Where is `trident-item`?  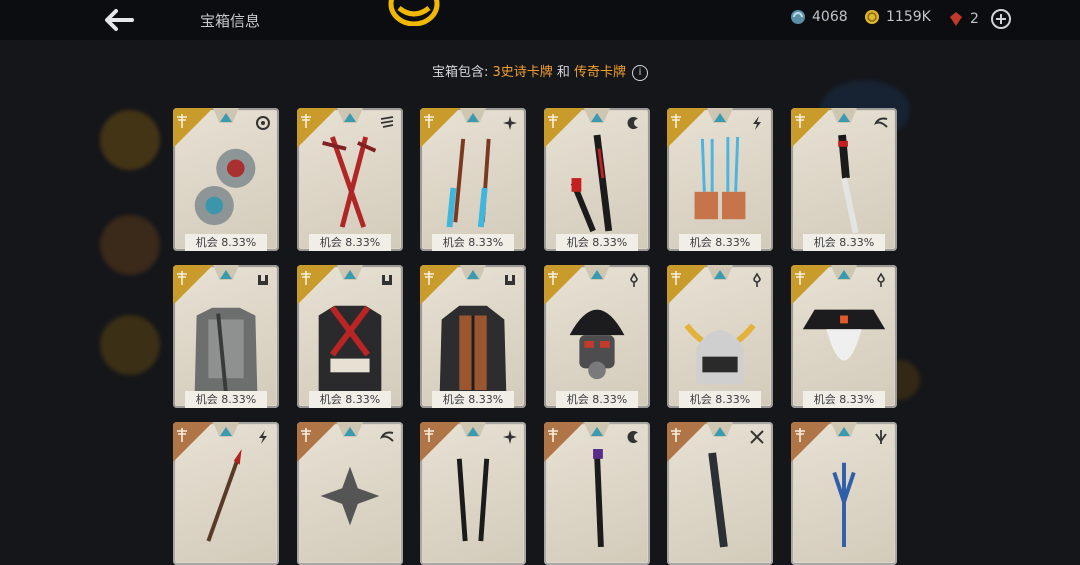 trident-item is located at coordinates (844, 504).